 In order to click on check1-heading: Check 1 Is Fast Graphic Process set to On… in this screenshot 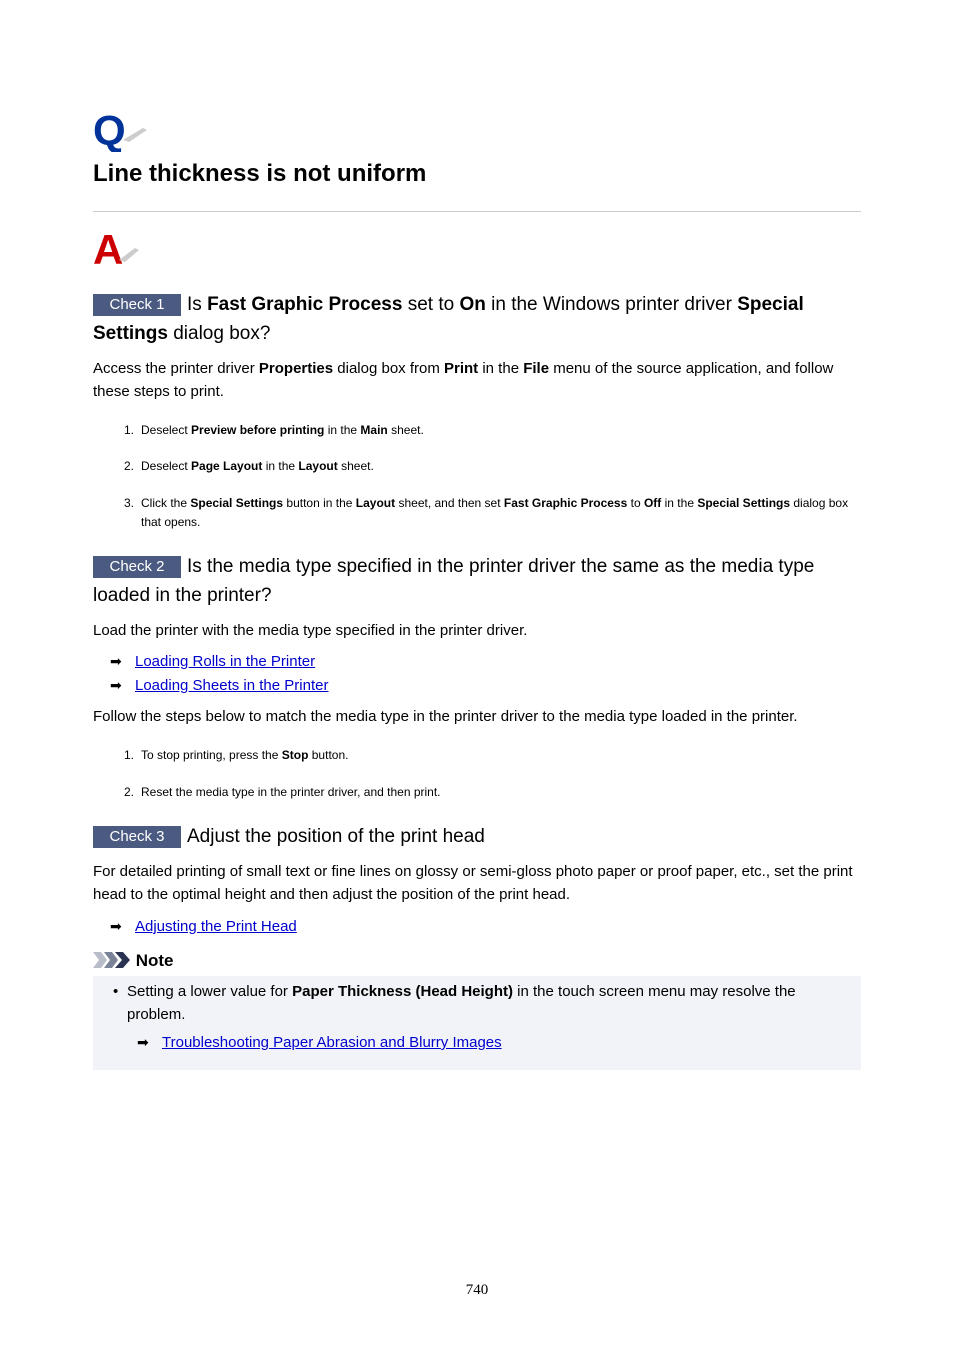, I will do `click(448, 319)`.